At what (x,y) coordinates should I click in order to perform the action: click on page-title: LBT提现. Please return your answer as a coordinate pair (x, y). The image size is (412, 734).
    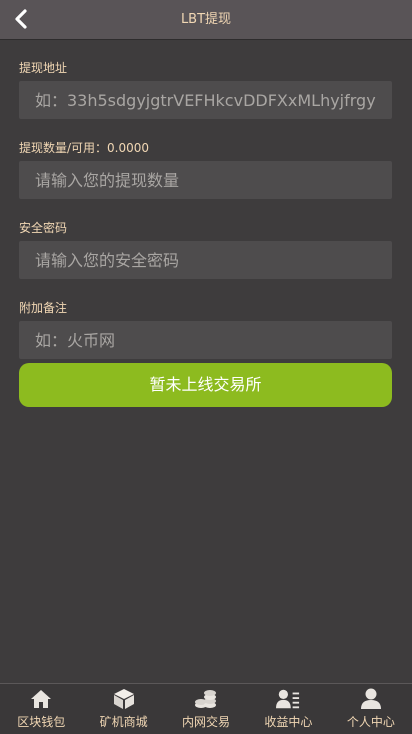
    Looking at the image, I should click on (206, 19).